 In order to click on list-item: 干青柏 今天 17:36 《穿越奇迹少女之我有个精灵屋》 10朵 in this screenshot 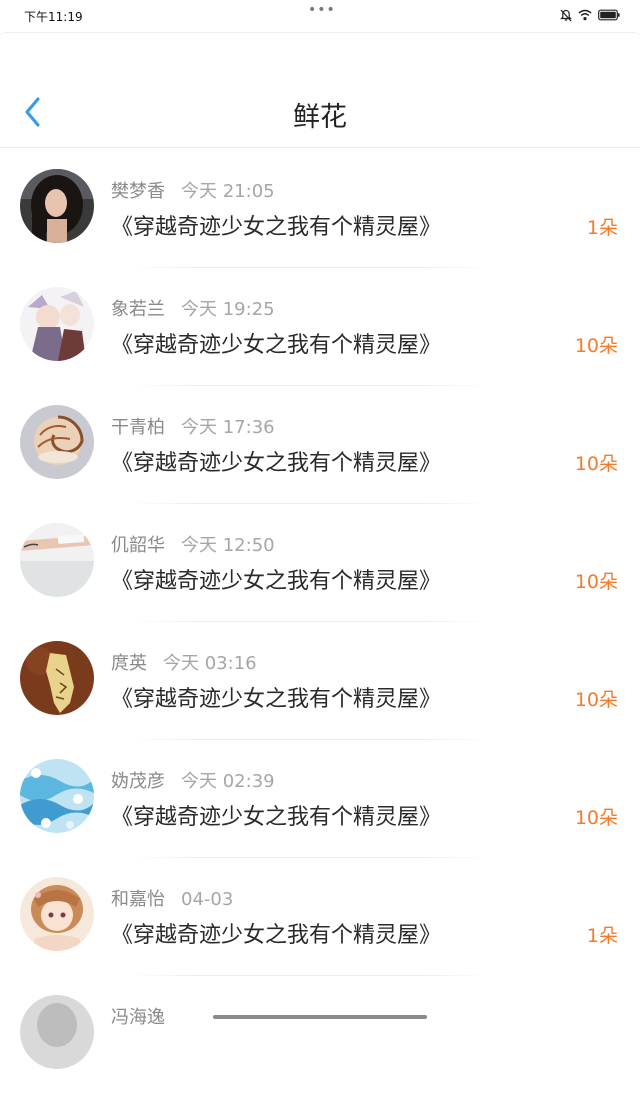, I will do `click(320, 445)`.